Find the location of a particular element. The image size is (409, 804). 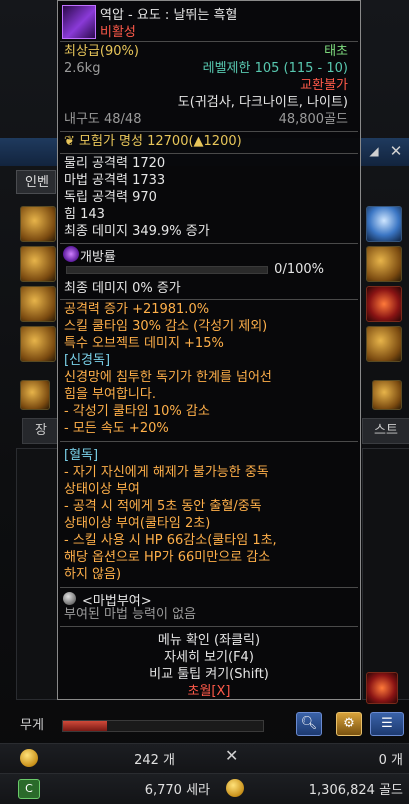

usable-classes: 도(귀검사, 다크나이트, 나이트) is located at coordinates (262, 102).